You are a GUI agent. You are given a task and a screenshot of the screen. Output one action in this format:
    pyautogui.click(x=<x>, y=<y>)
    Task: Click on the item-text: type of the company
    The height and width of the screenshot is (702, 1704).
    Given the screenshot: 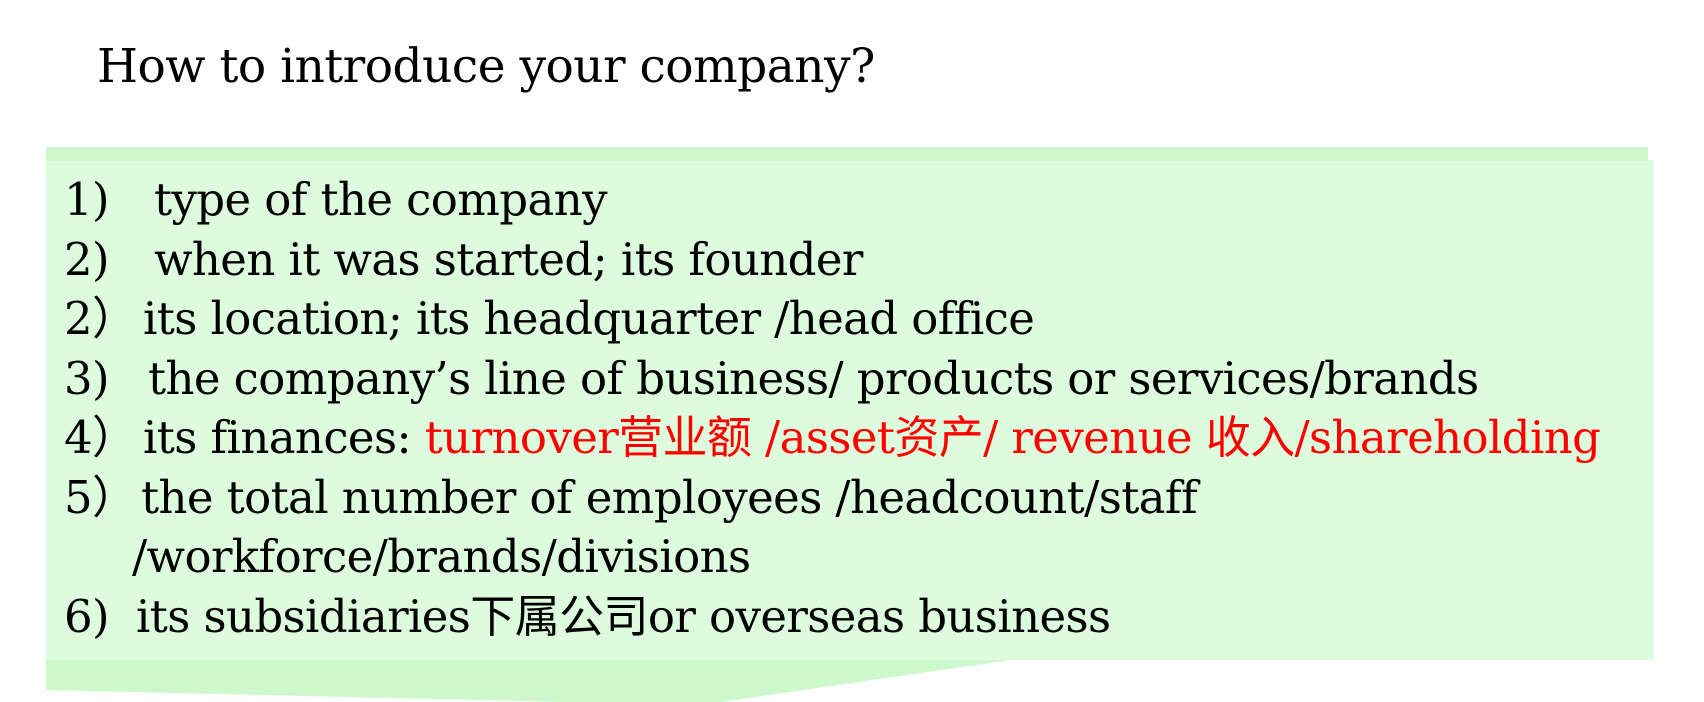 What is the action you would take?
    pyautogui.click(x=381, y=199)
    